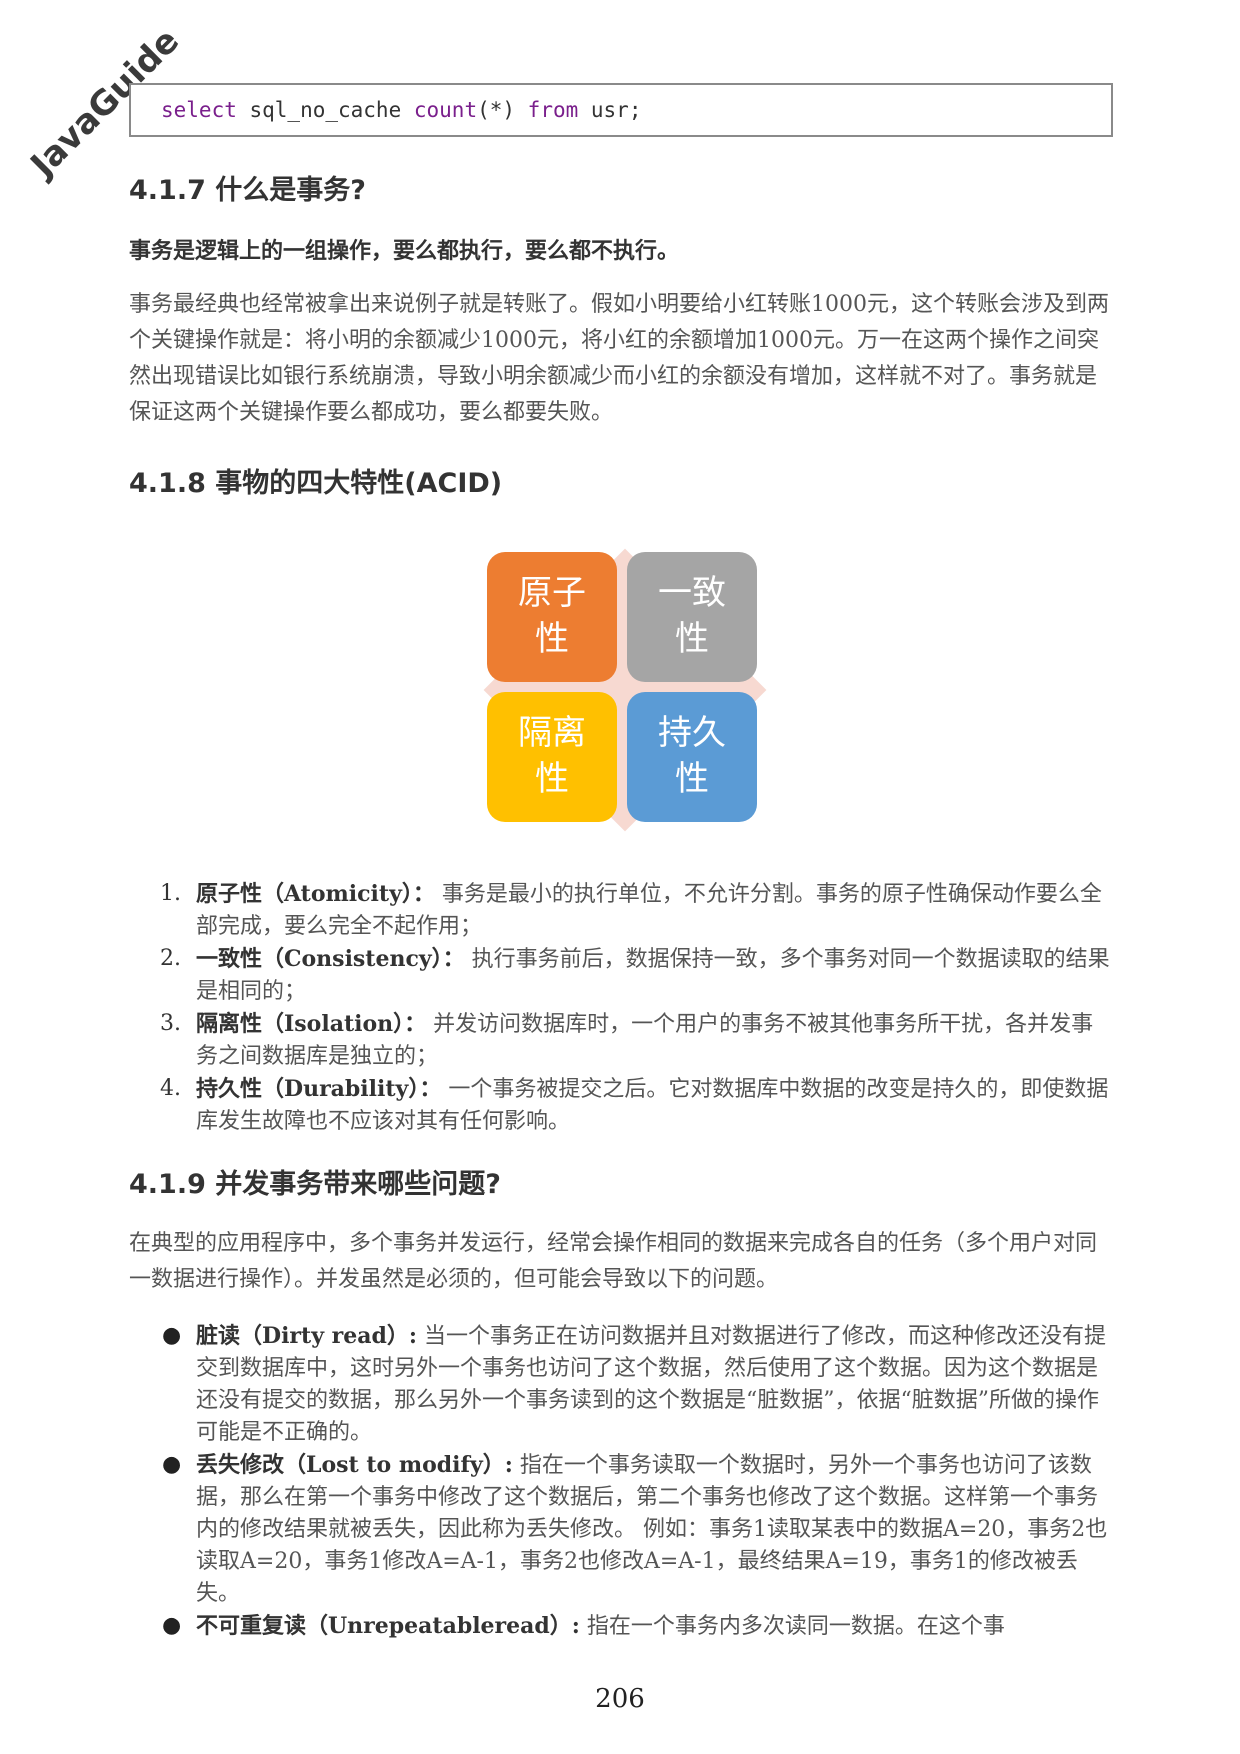 The image size is (1240, 1754). Describe the element at coordinates (306, 1336) in the screenshot. I see `list-term: 脏读（Dirty read）:` at that location.